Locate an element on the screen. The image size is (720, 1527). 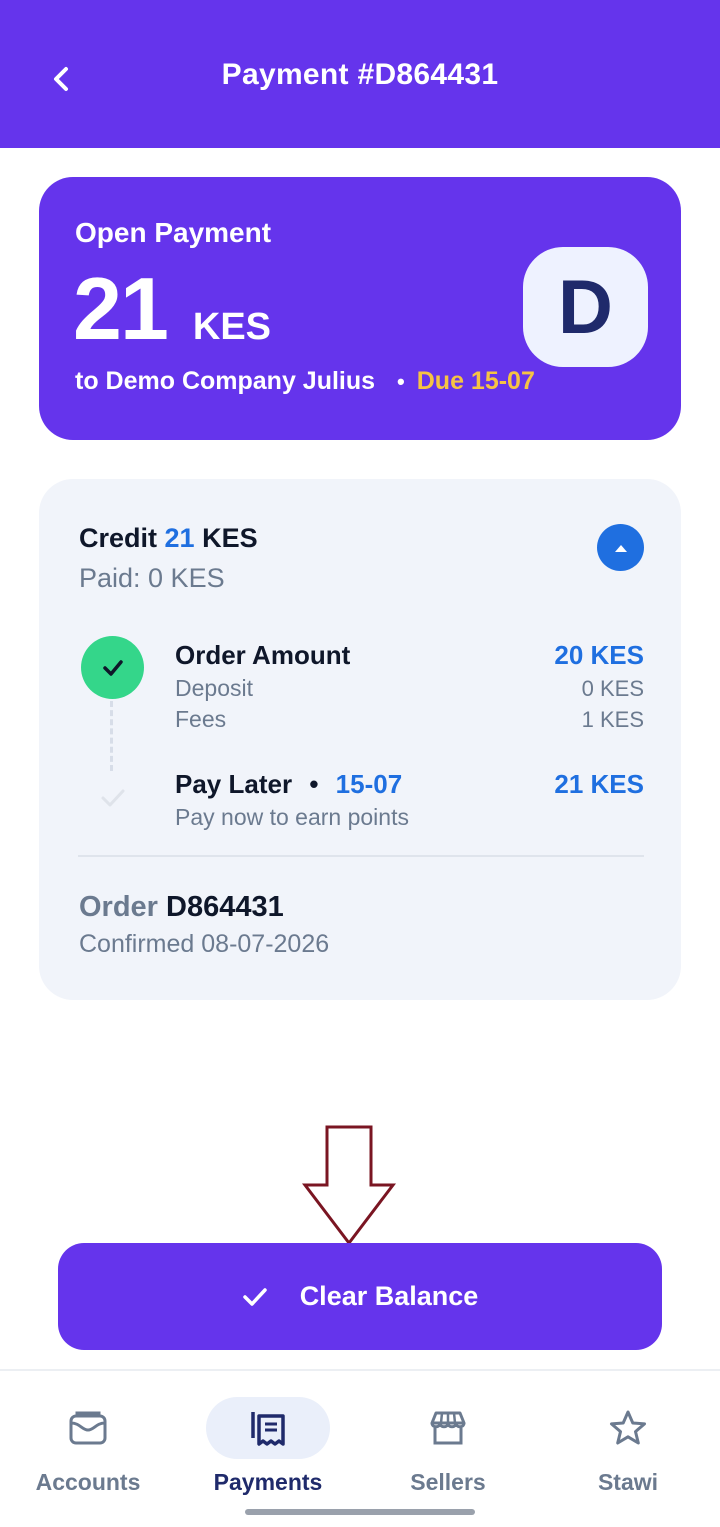
timeline-connector is located at coordinates (111, 736).